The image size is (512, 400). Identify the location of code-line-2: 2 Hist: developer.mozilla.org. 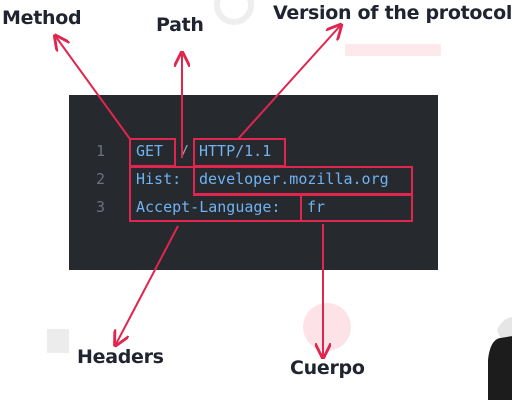
(253, 179).